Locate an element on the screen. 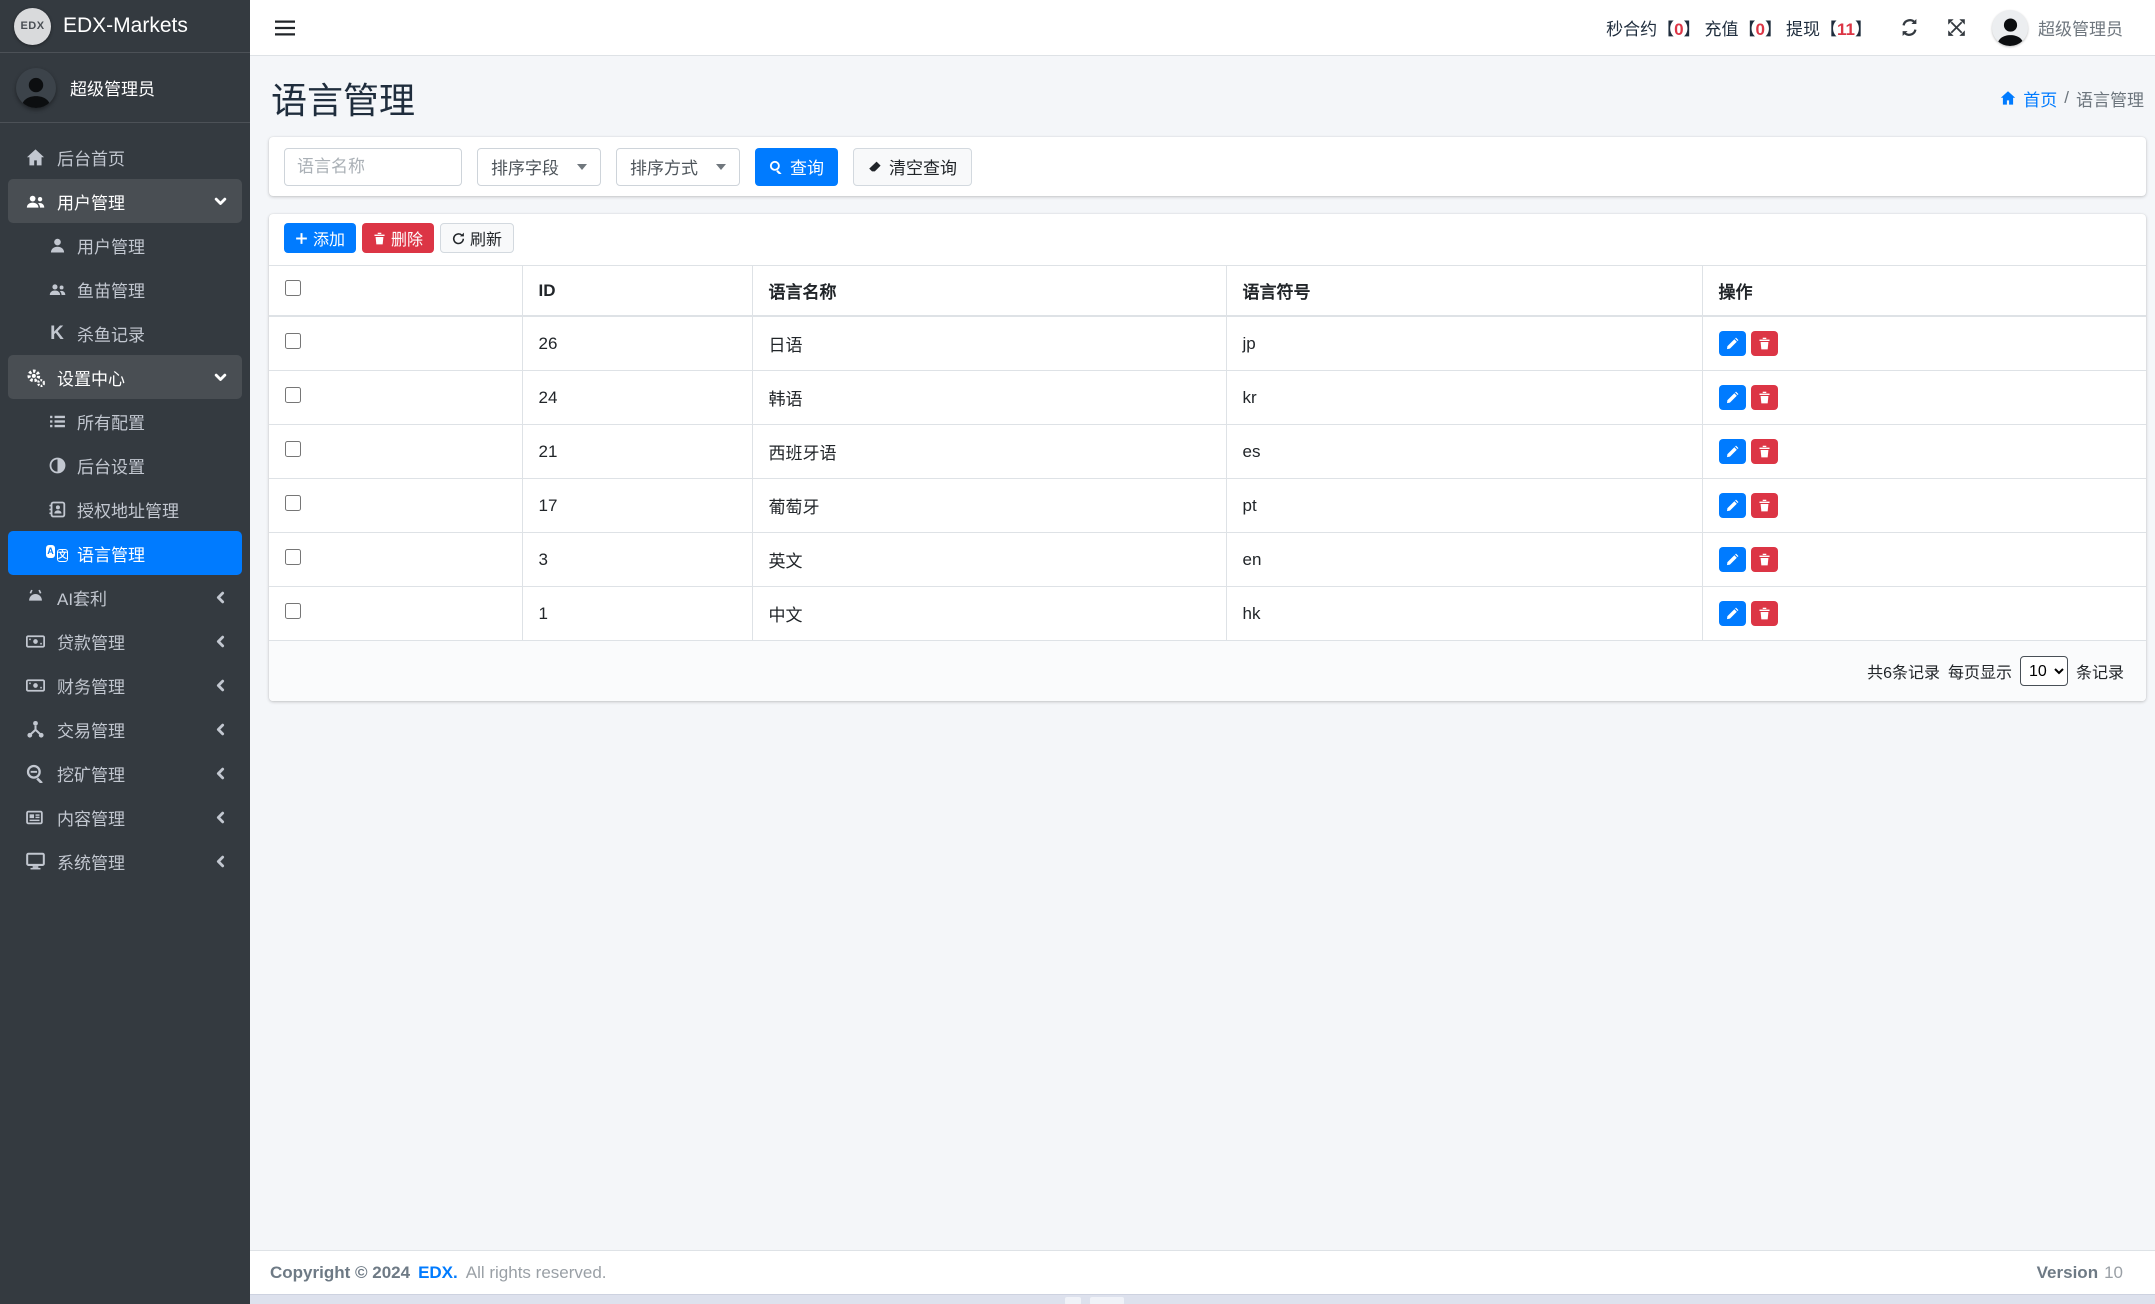  sidebar-item-mining-management: 挖矿管理 is located at coordinates (125, 773).